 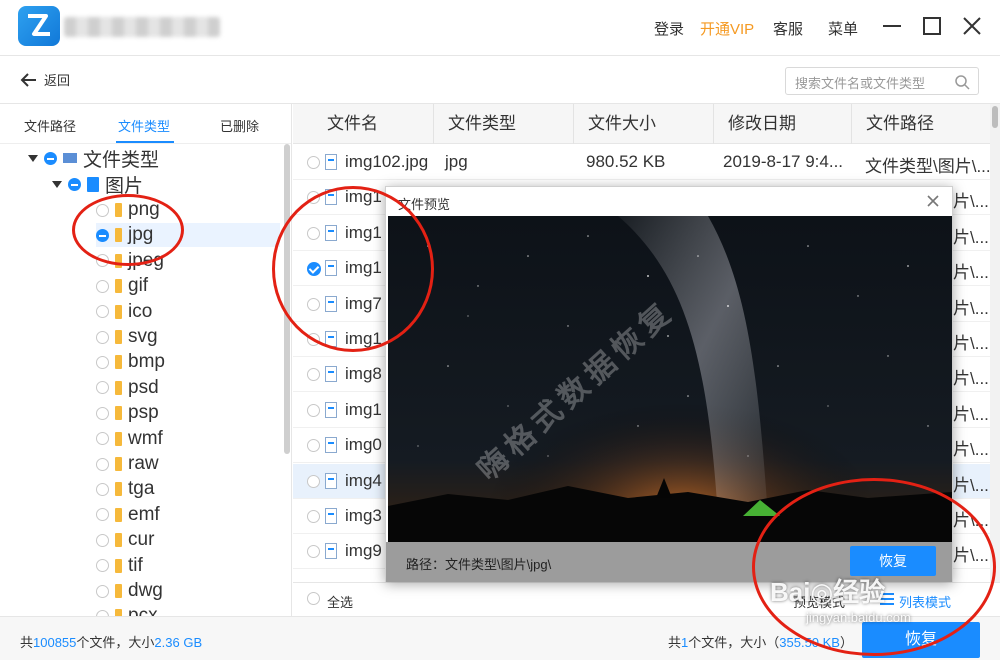 I want to click on col-header-date: 修改日期, so click(x=782, y=124).